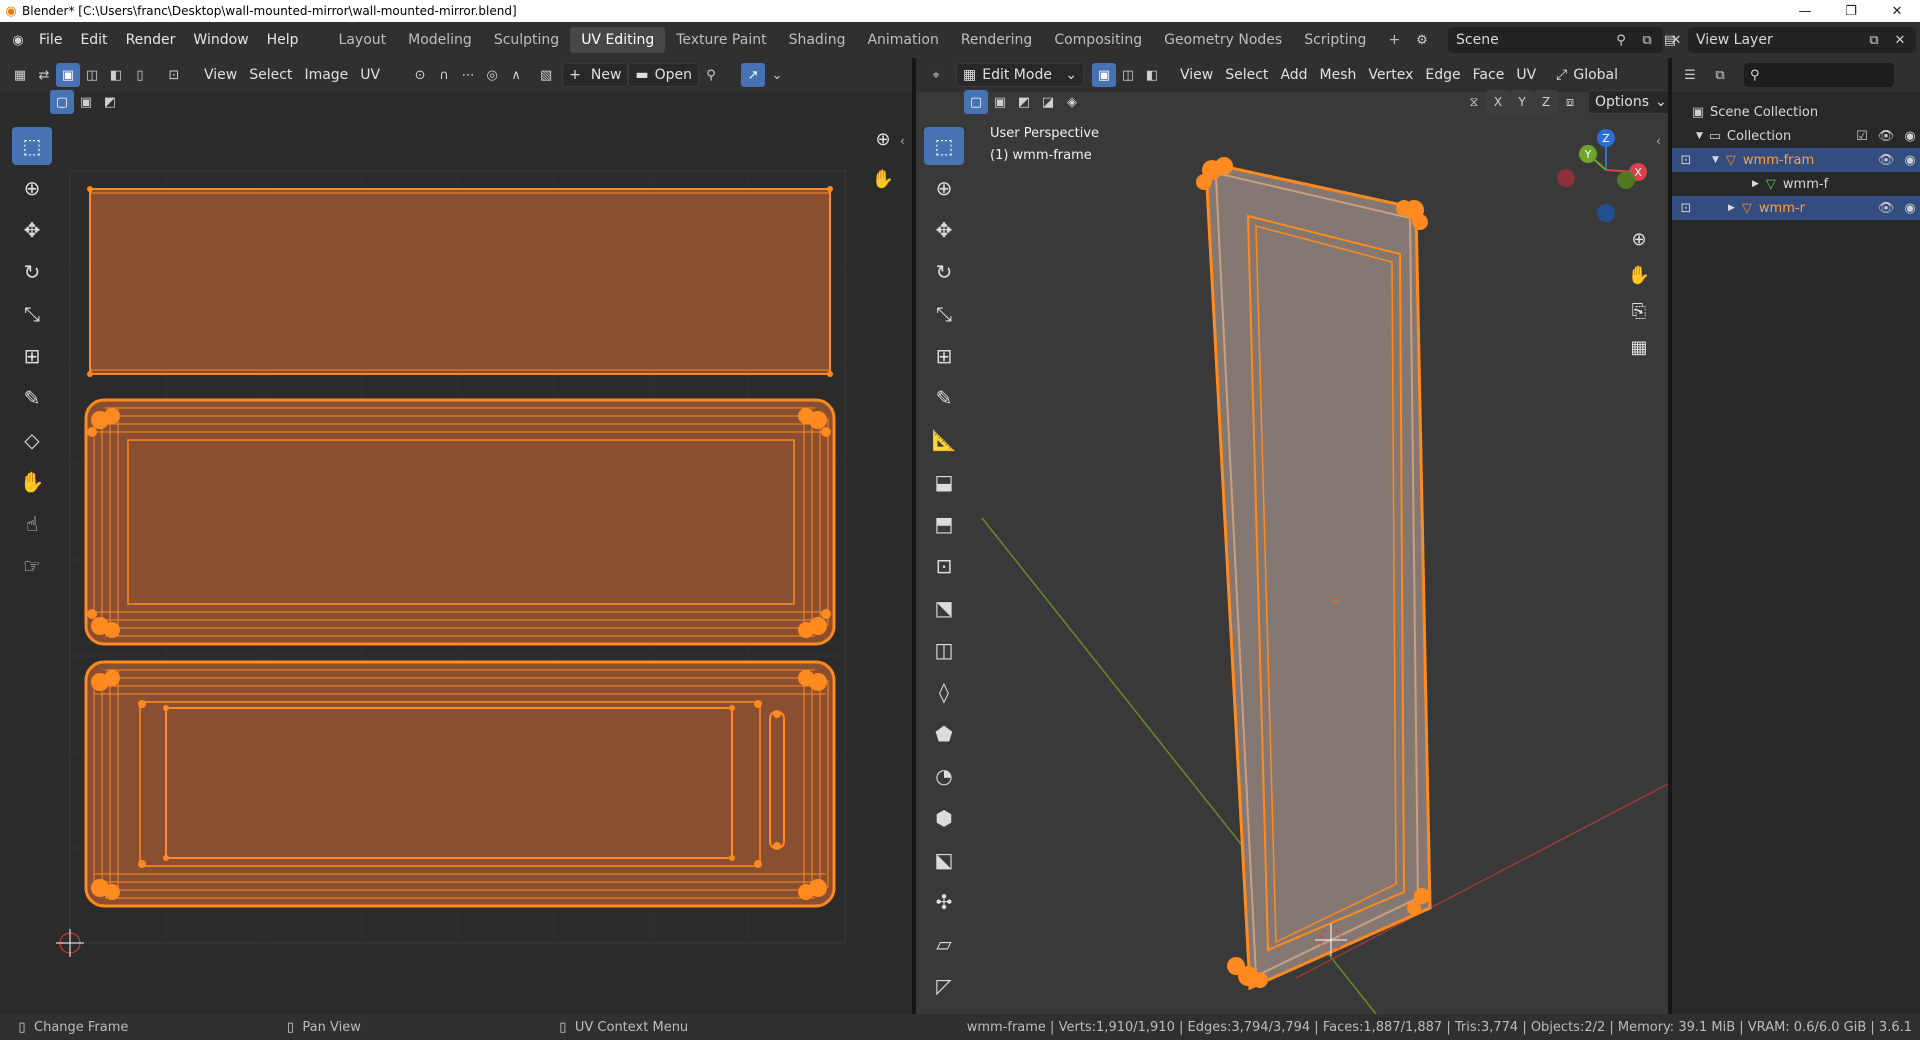  Describe the element at coordinates (93, 40) in the screenshot. I see `menu-edit: Edit` at that location.